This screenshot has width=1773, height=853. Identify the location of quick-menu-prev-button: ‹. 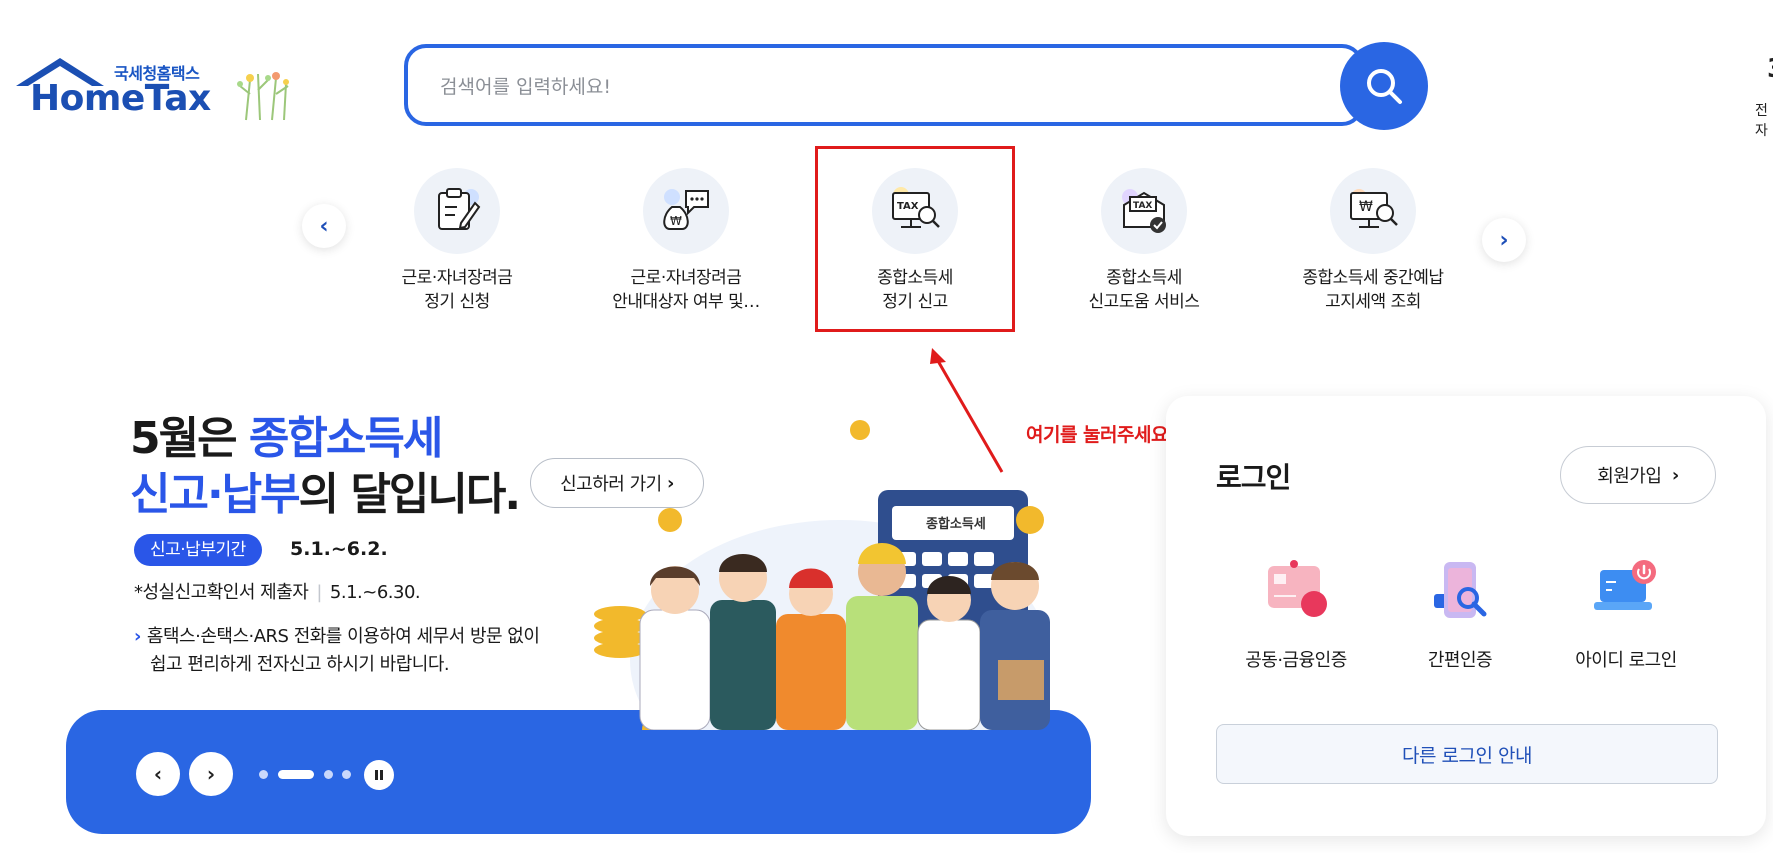
(324, 226).